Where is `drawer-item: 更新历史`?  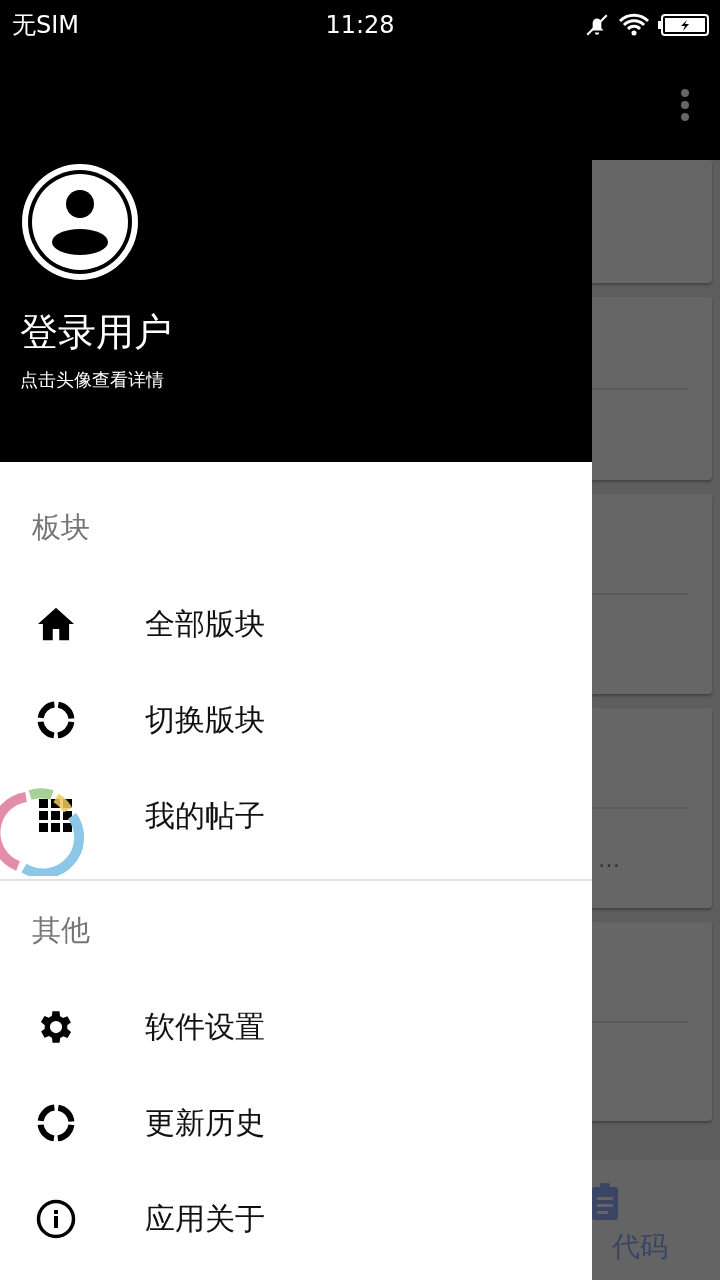 drawer-item: 更新历史 is located at coordinates (296, 1123).